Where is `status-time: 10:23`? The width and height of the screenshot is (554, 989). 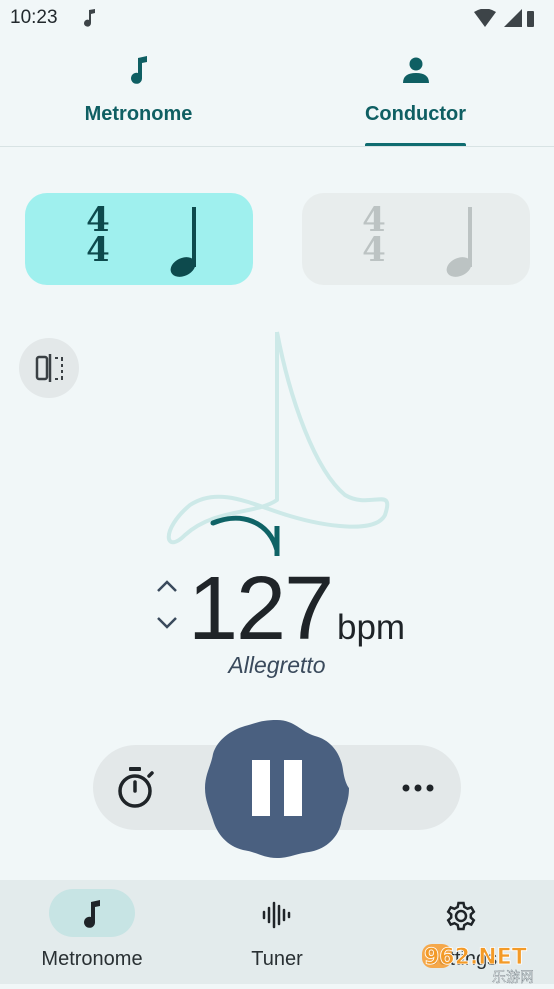 status-time: 10:23 is located at coordinates (34, 17).